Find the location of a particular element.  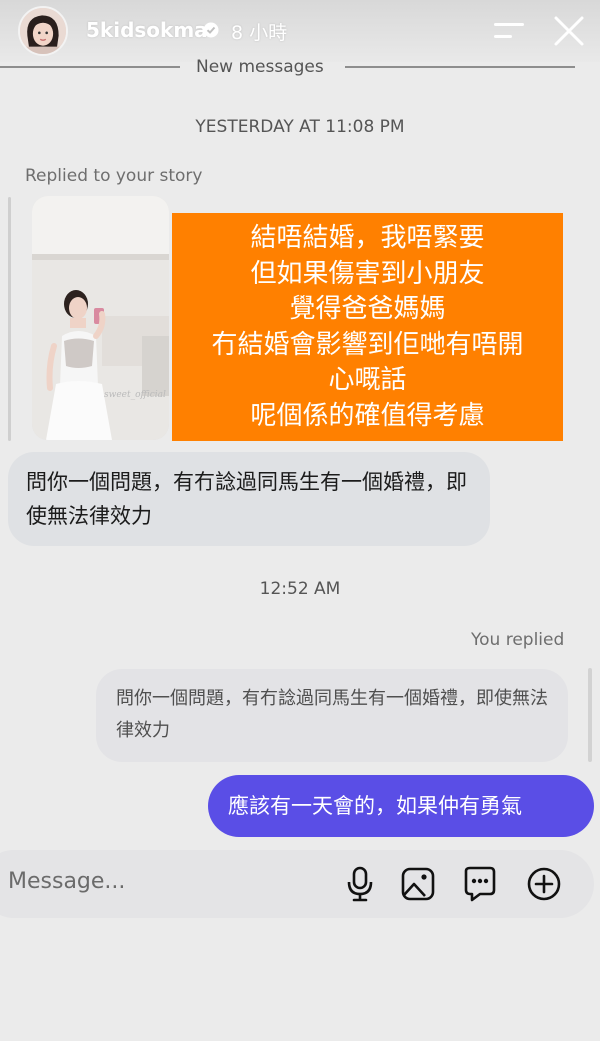

menu-icon is located at coordinates (509, 31).